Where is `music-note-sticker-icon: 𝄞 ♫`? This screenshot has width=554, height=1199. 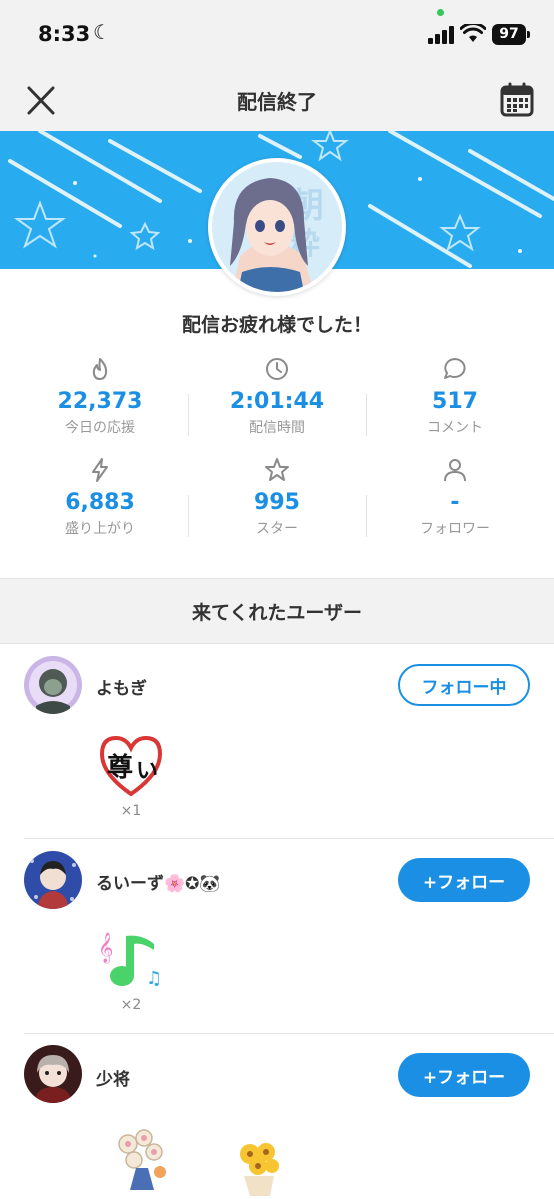 music-note-sticker-icon: 𝄞 ♫ is located at coordinates (130, 960).